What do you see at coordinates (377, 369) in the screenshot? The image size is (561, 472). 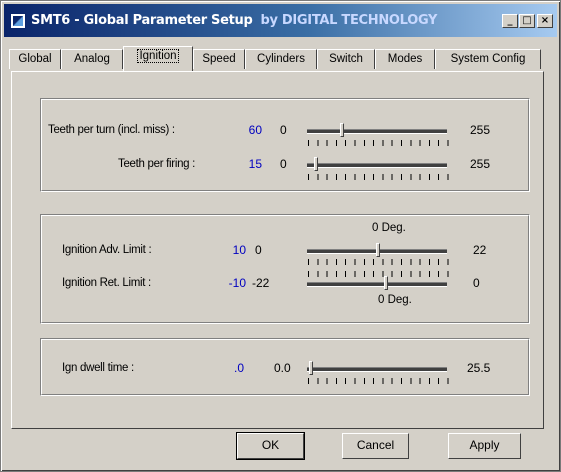 I see `ign-dwell-time-slider-track` at bounding box center [377, 369].